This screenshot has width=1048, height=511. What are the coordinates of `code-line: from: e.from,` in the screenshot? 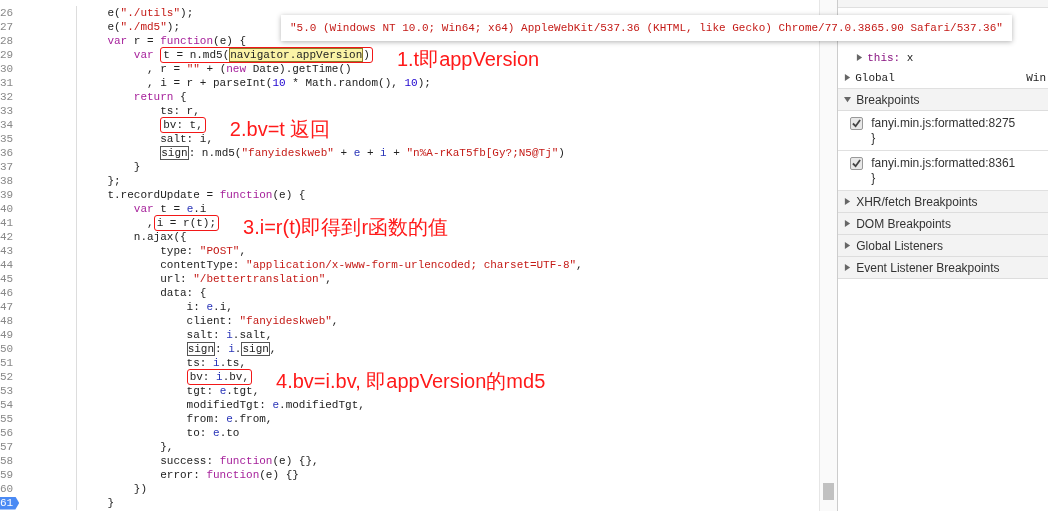 It's located at (229, 419).